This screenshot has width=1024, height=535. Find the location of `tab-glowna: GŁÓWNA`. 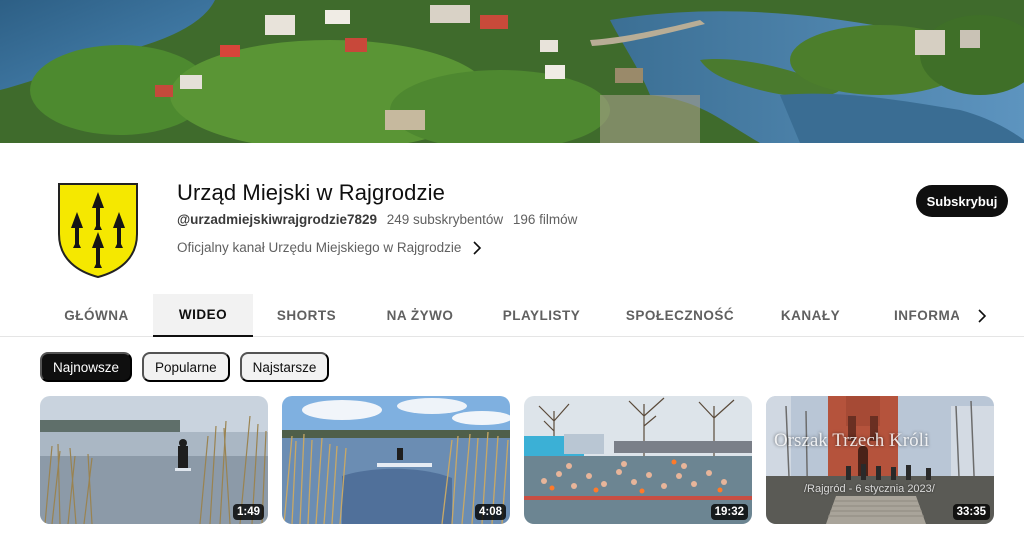

tab-glowna: GŁÓWNA is located at coordinates (96, 315).